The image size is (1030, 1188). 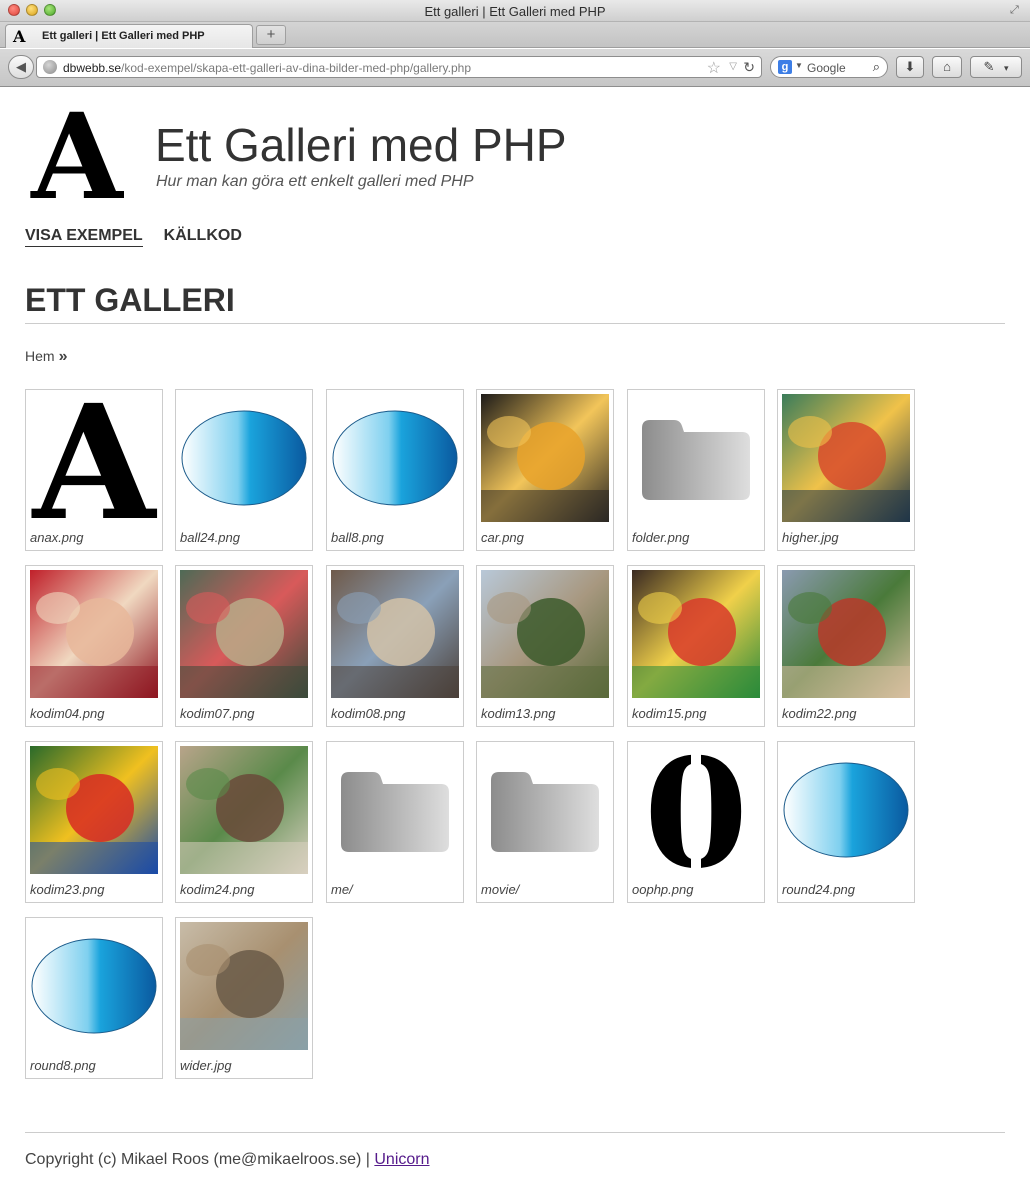 What do you see at coordinates (210, 537) in the screenshot?
I see `gallery-item-caption: ball24.png` at bounding box center [210, 537].